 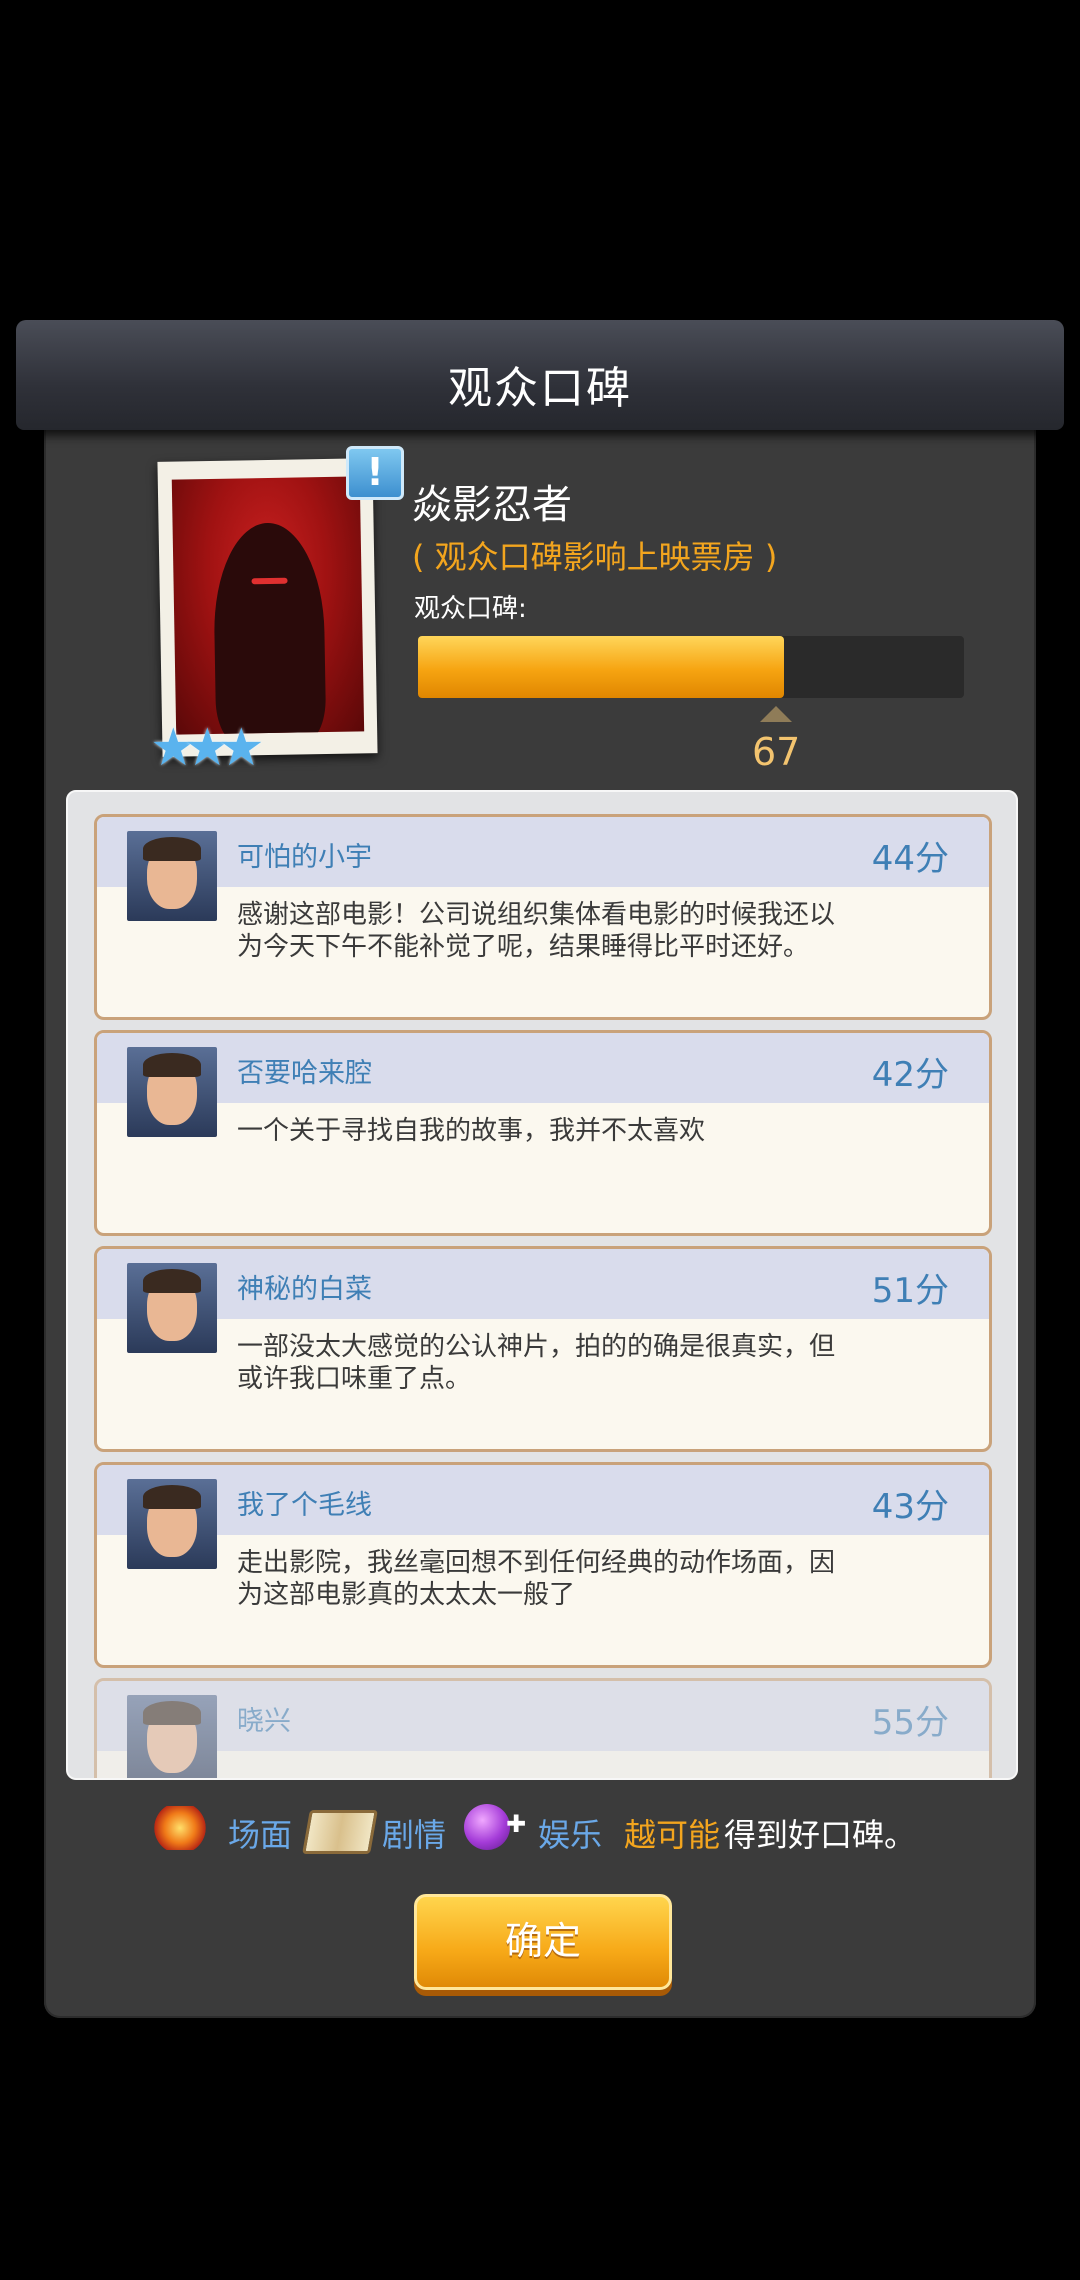 I want to click on hint-rest: 得到好口碑。, so click(x=820, y=1835).